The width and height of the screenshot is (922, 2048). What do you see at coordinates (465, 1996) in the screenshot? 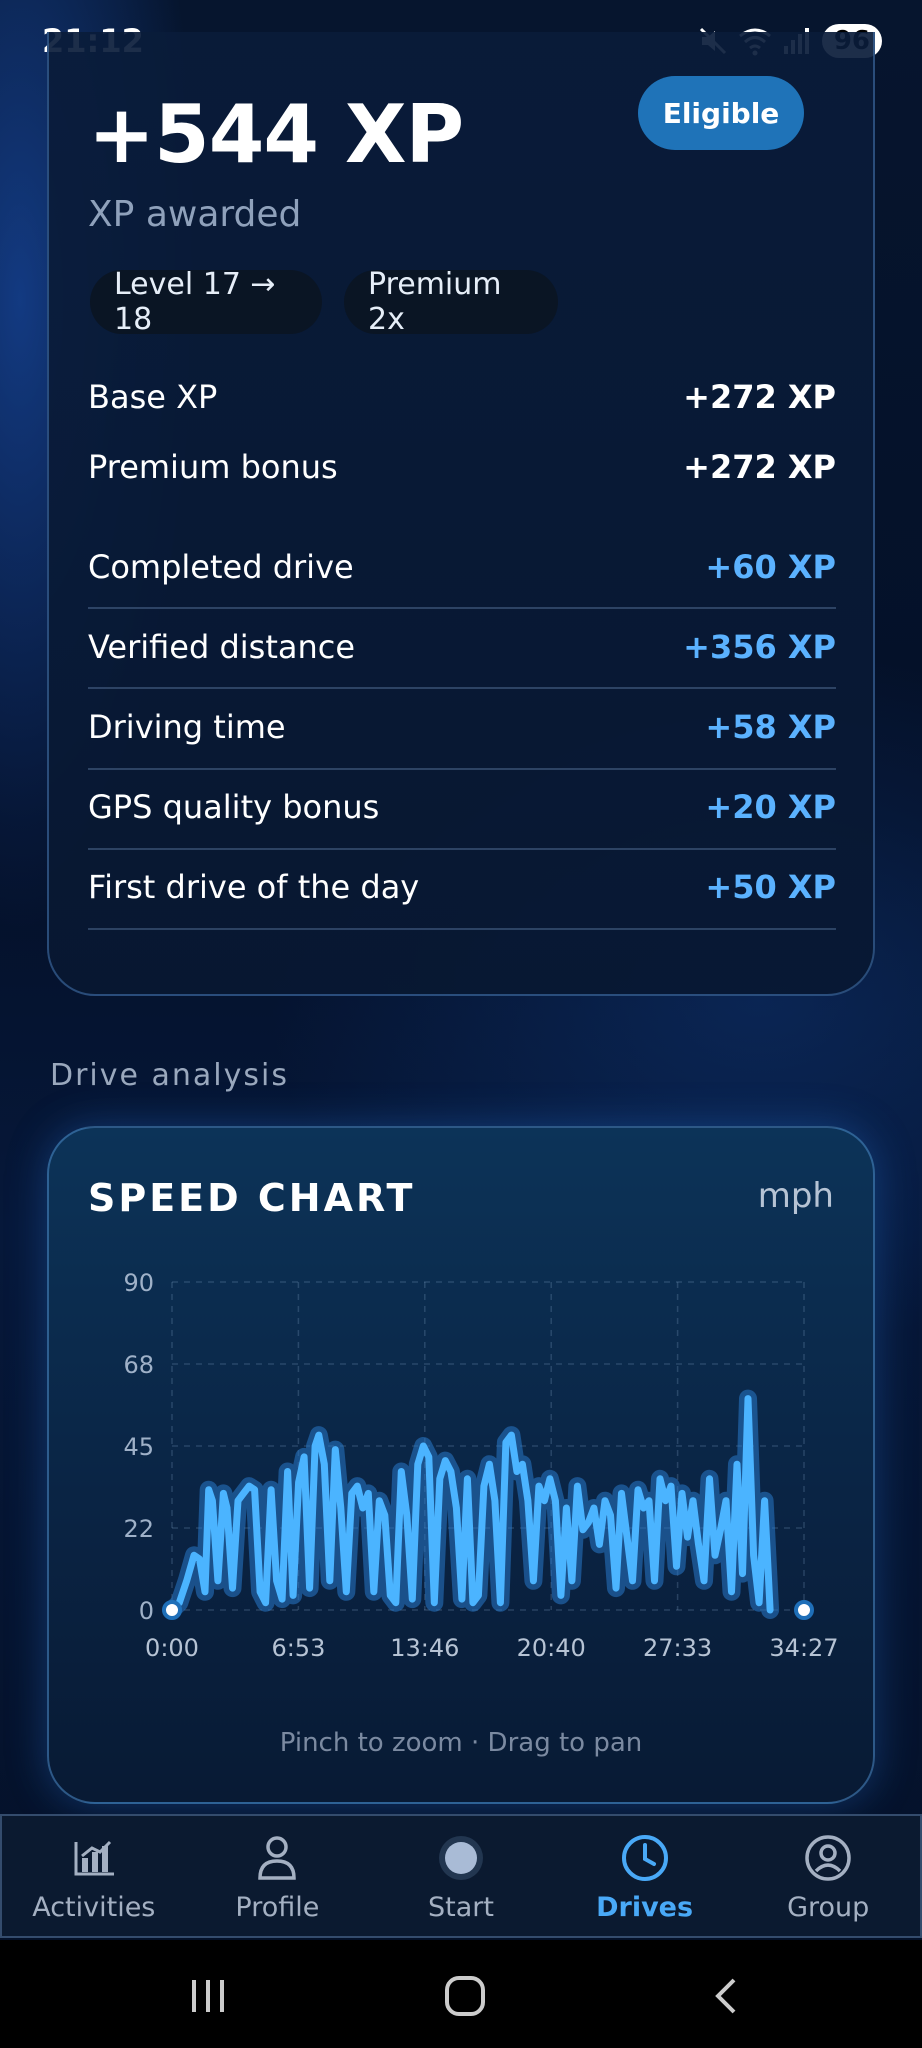
I see `home-icon` at bounding box center [465, 1996].